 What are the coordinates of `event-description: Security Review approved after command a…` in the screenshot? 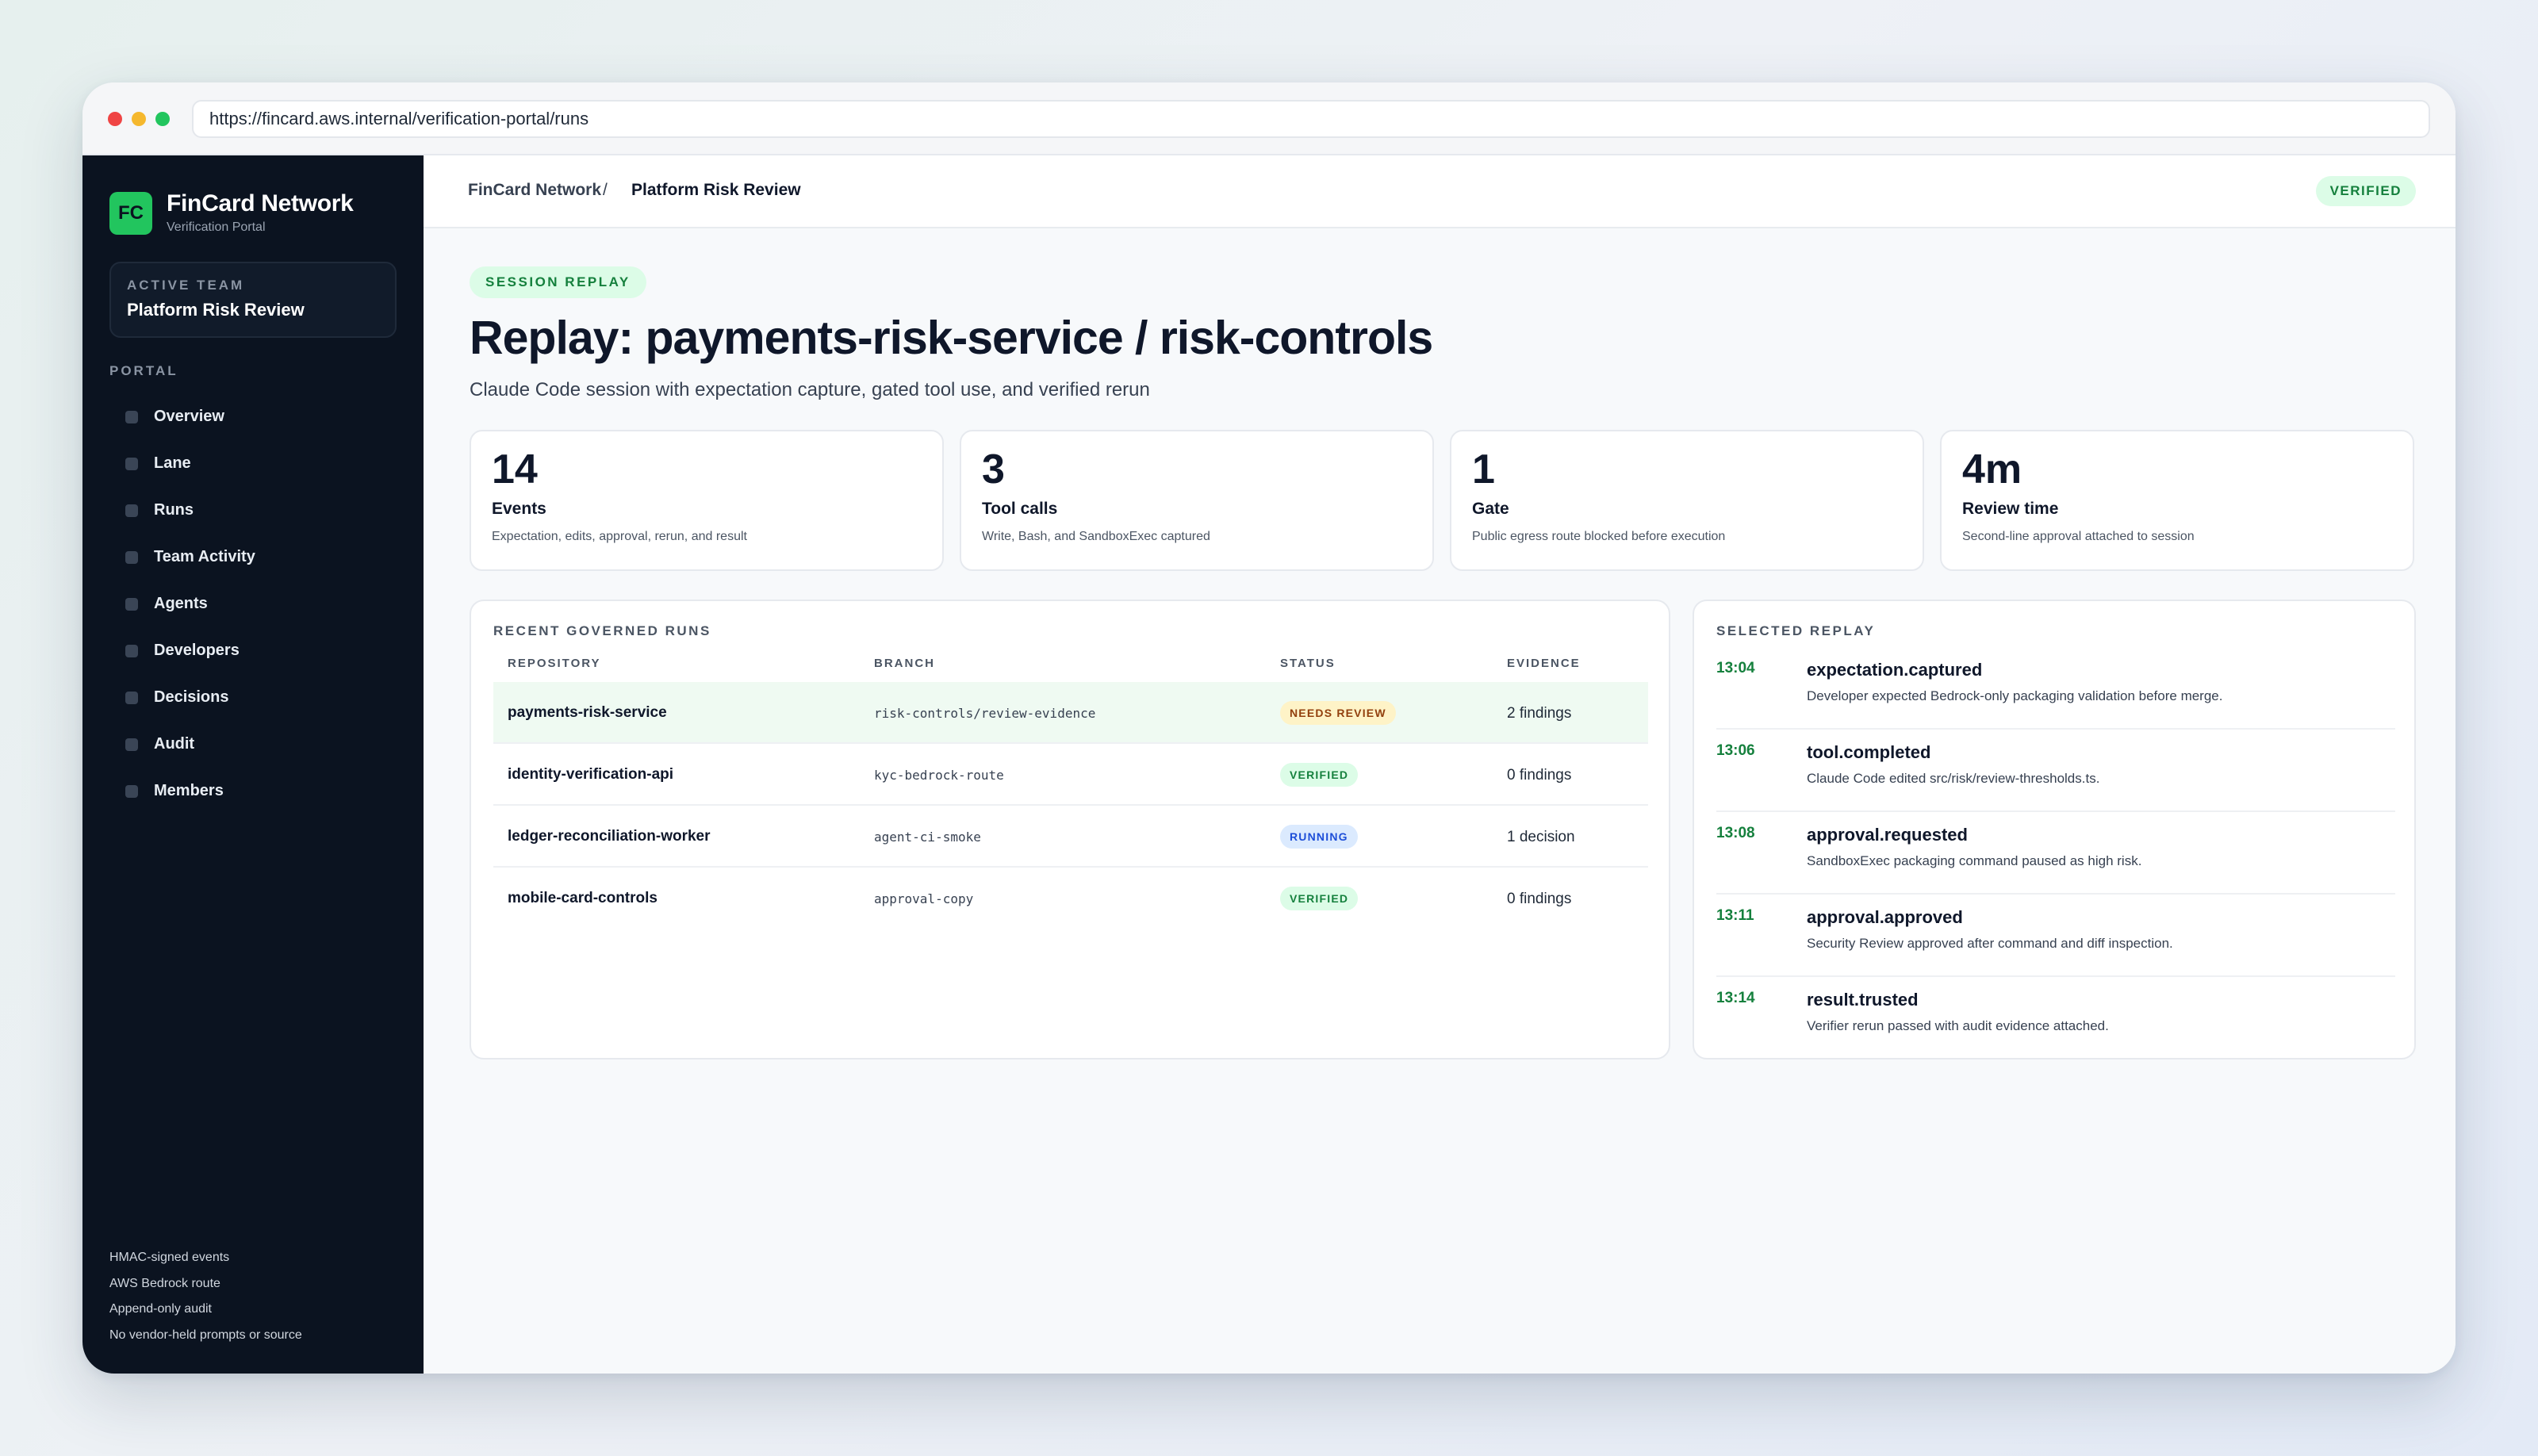 It's located at (1990, 943).